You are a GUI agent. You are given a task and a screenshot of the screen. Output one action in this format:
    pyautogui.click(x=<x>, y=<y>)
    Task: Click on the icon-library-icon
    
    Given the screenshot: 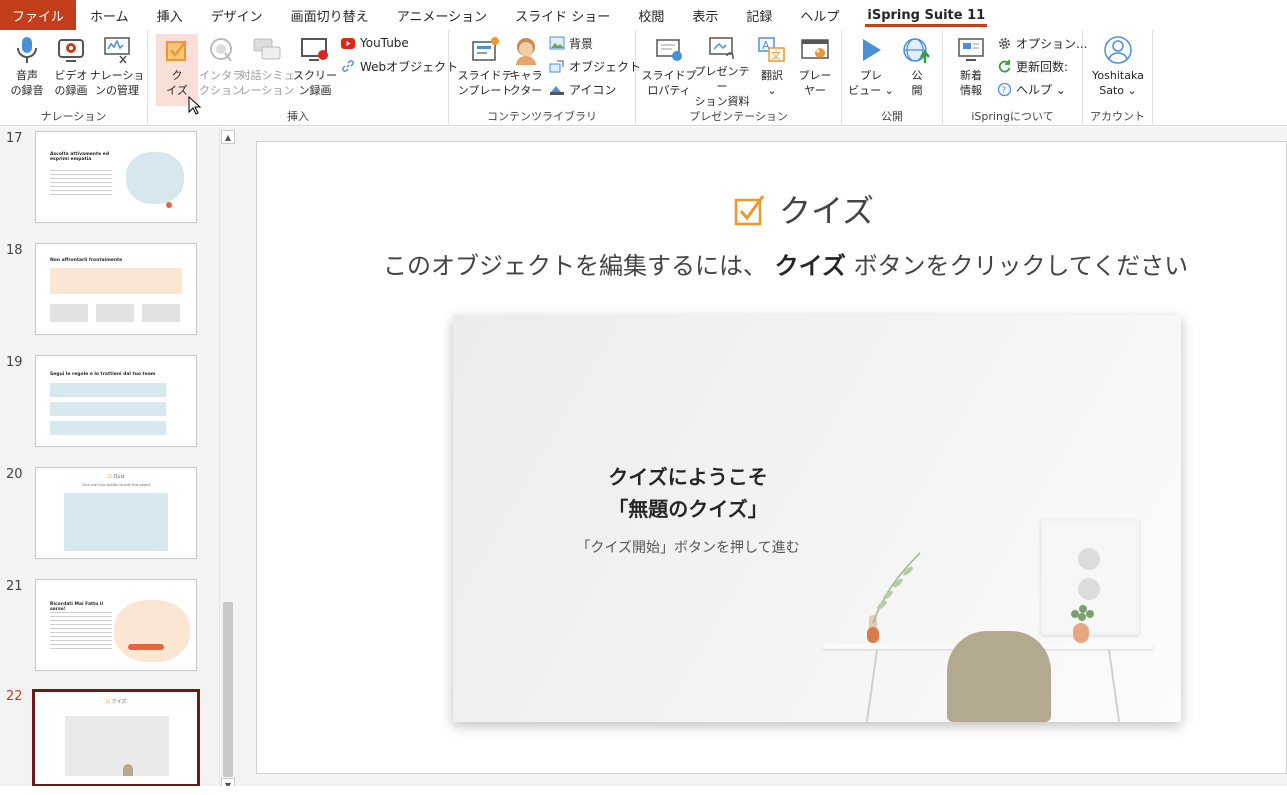 What is the action you would take?
    pyautogui.click(x=557, y=89)
    